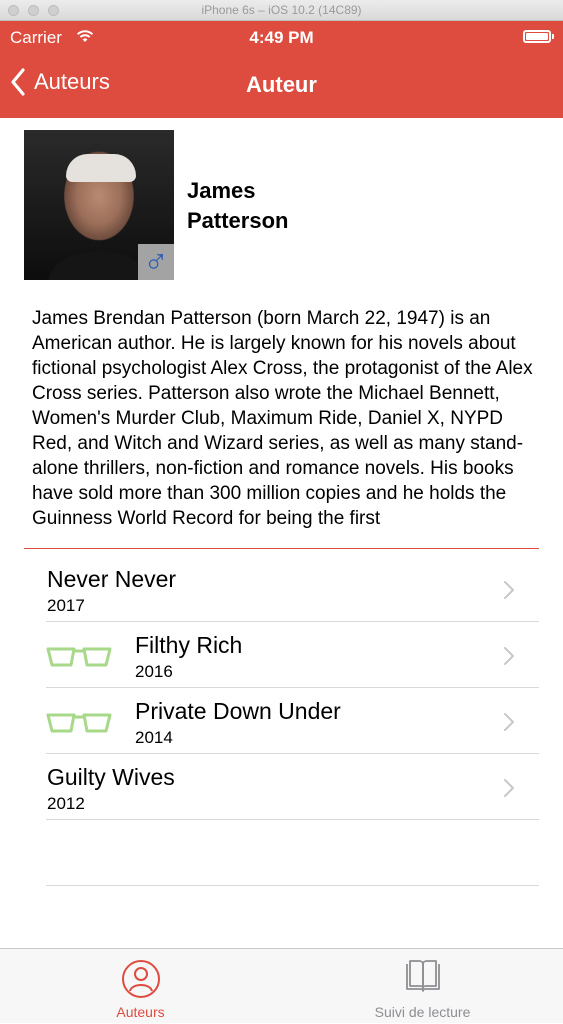 The width and height of the screenshot is (563, 1024). I want to click on window-title: iPhone 6s – iOS 10.2 (14C89), so click(281, 10).